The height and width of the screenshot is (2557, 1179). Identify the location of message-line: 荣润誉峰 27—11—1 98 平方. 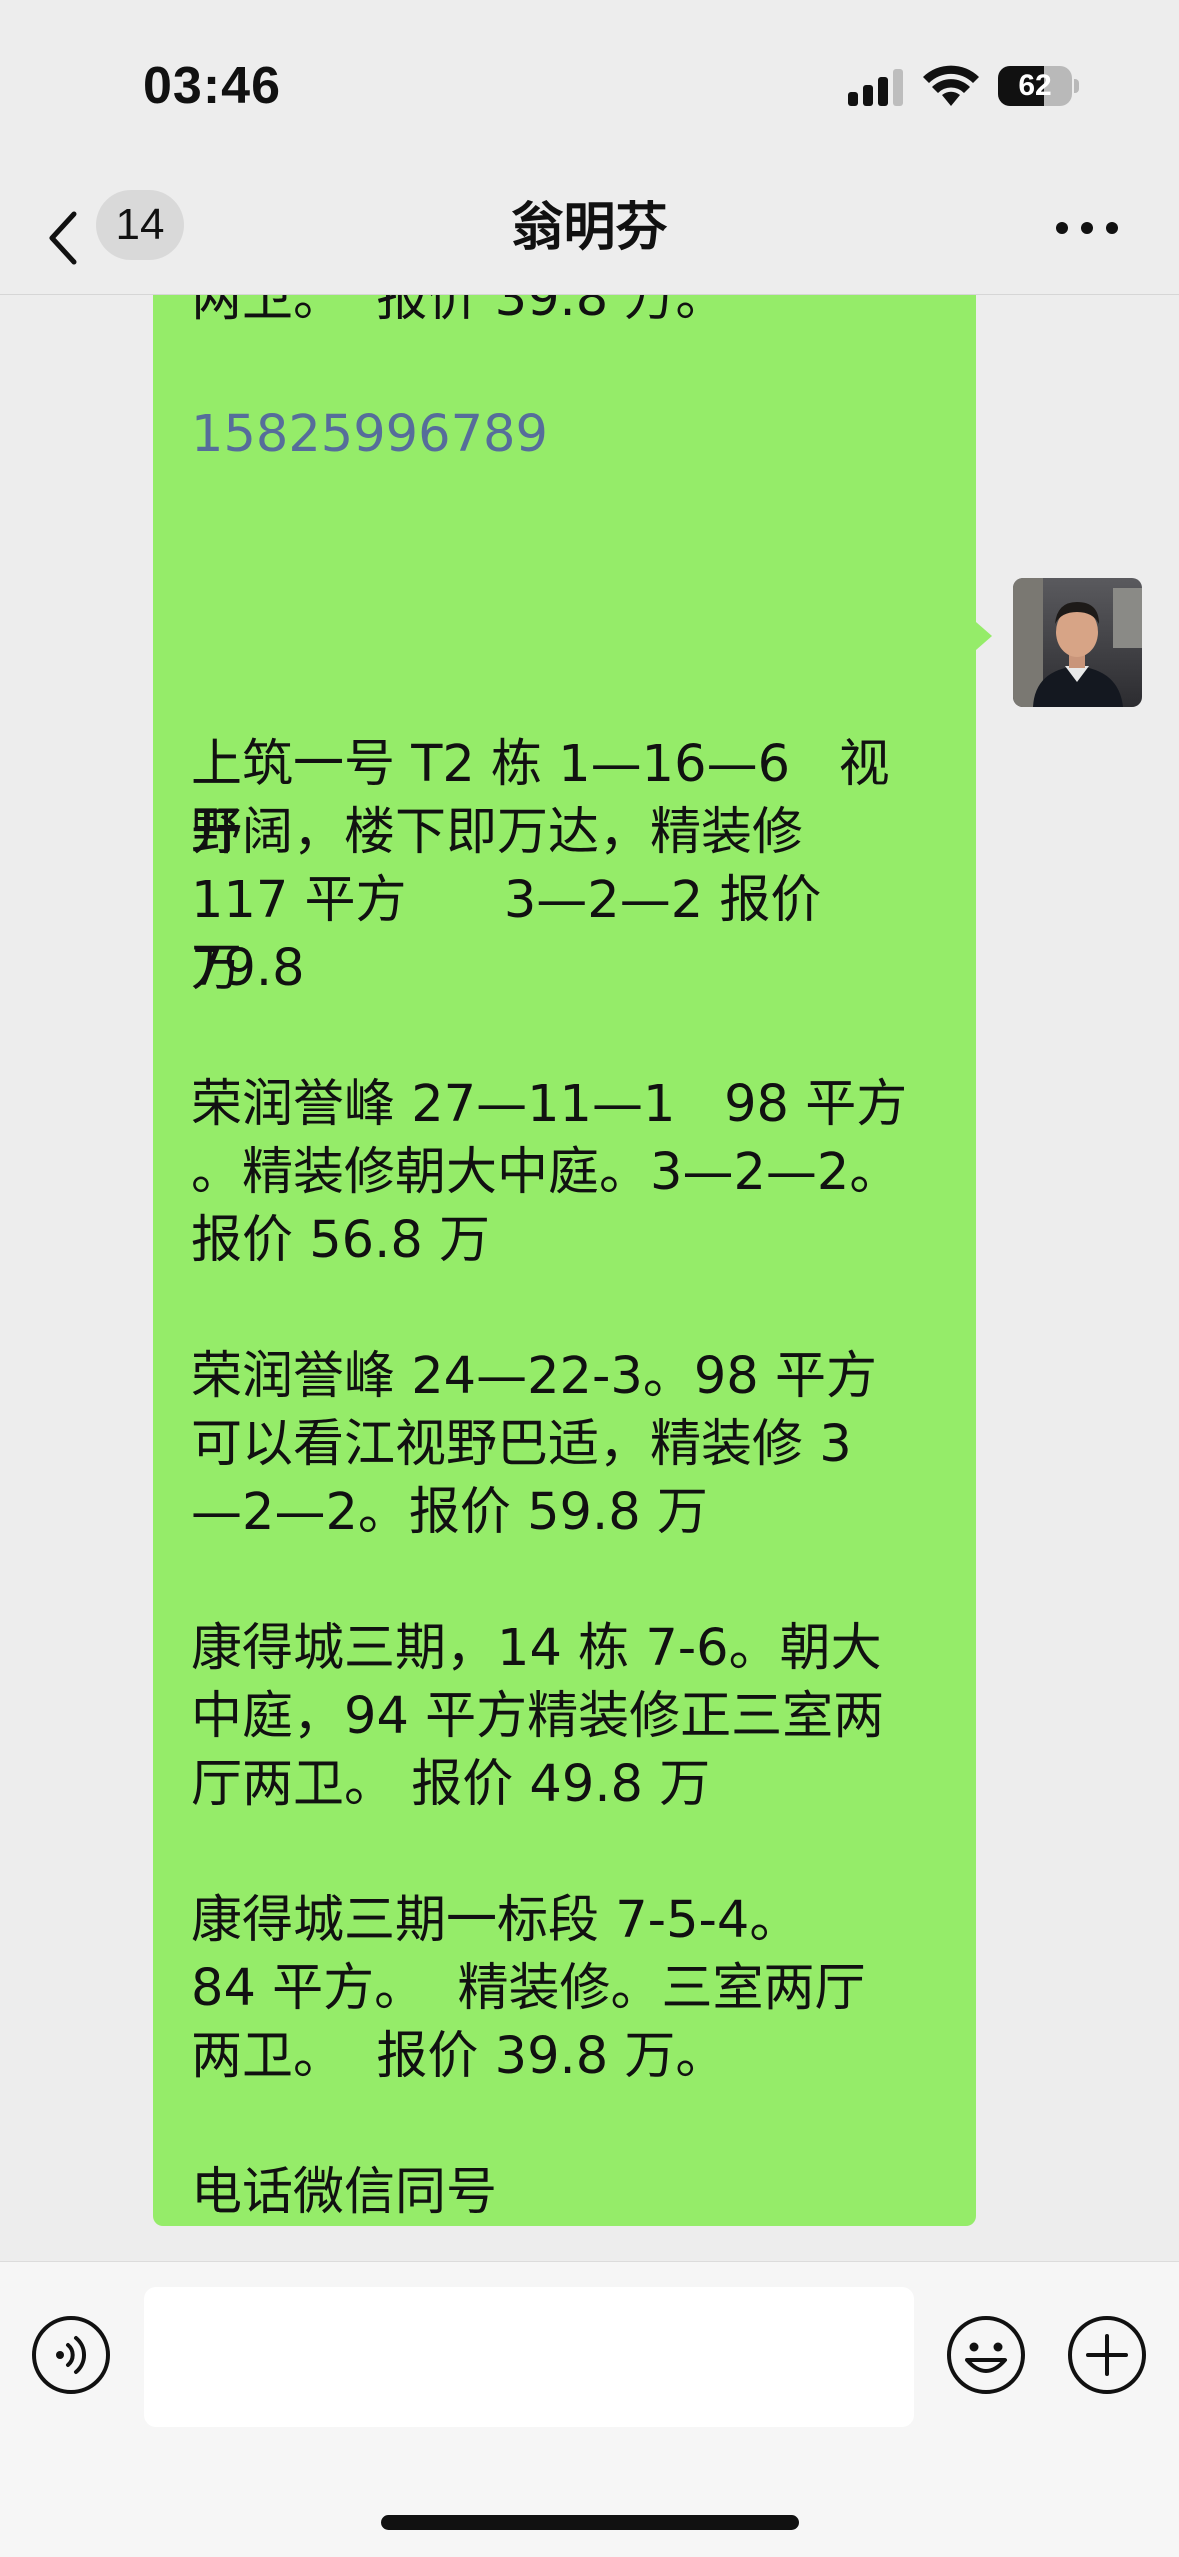
(549, 1104).